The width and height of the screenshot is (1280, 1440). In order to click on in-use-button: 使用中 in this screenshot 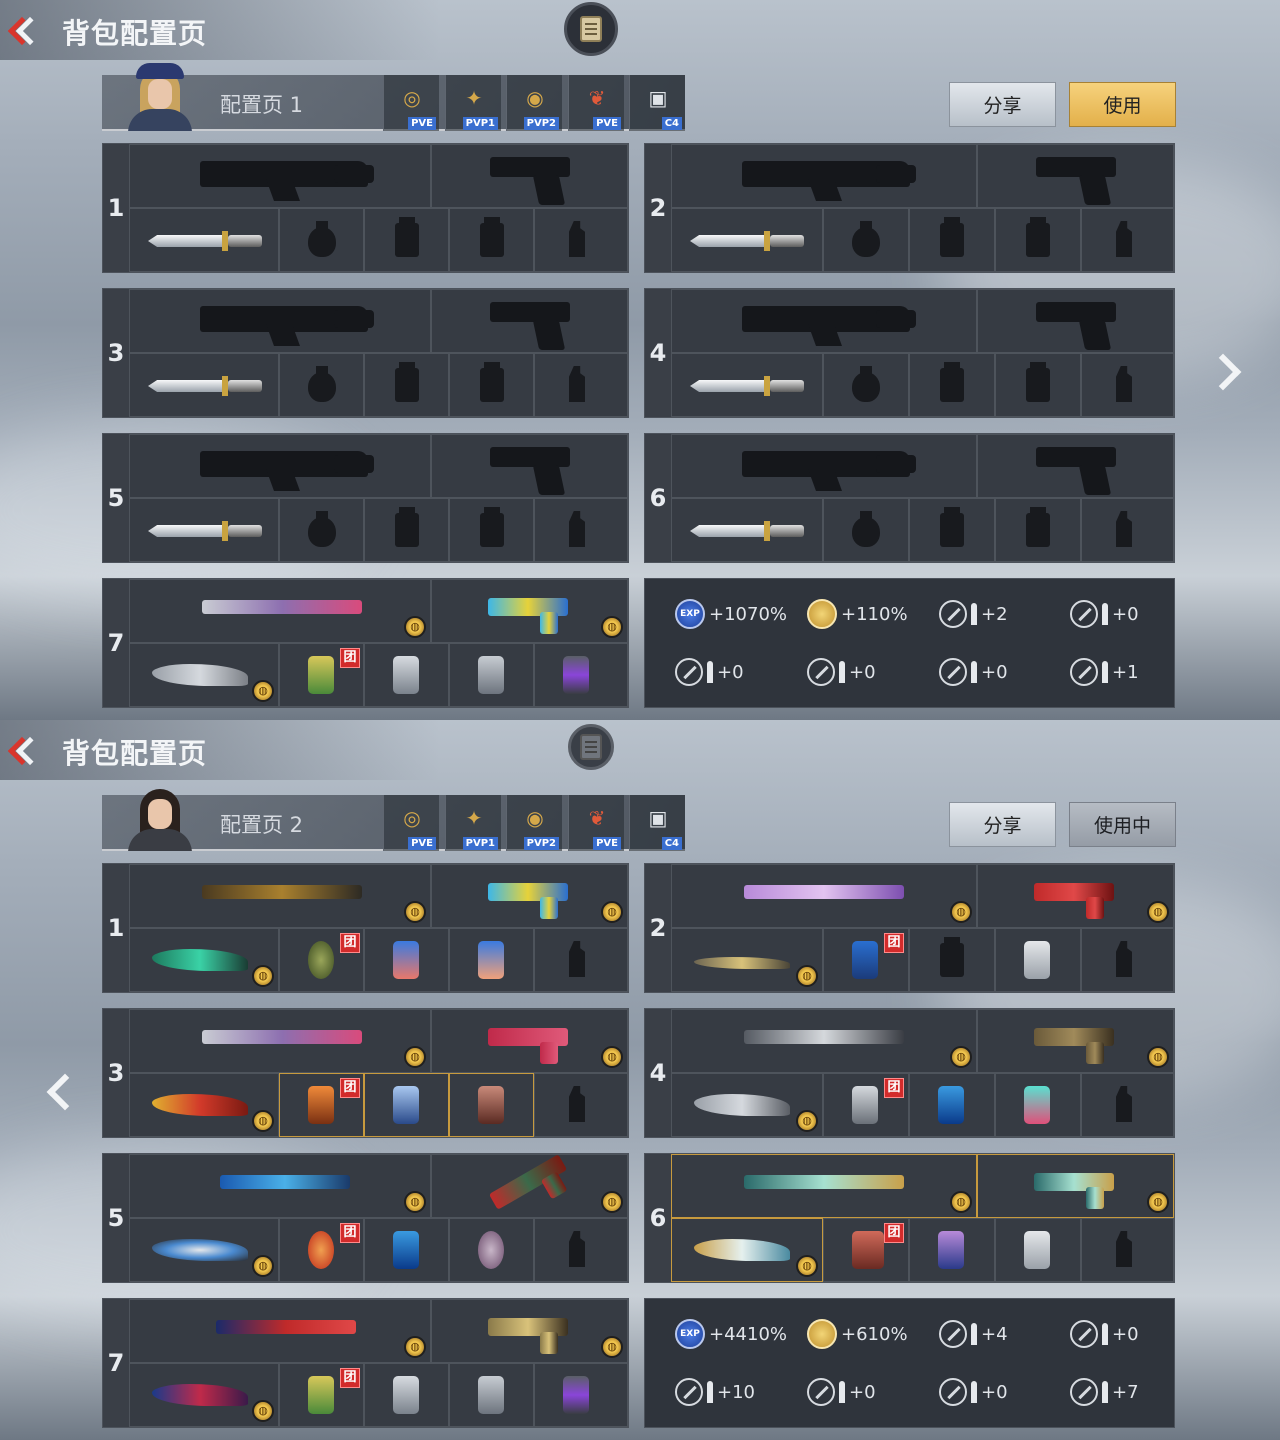, I will do `click(1122, 824)`.